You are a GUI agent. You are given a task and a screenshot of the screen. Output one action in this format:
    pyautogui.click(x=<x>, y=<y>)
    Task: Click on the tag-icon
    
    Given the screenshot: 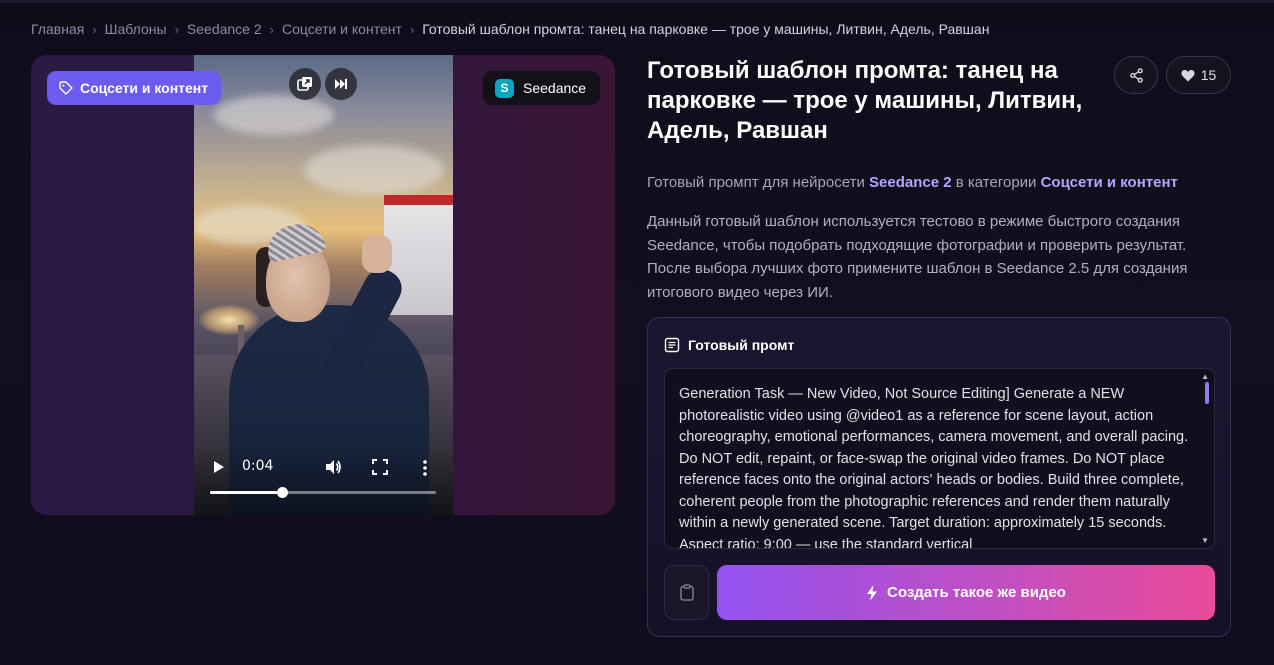 What is the action you would take?
    pyautogui.click(x=66, y=88)
    